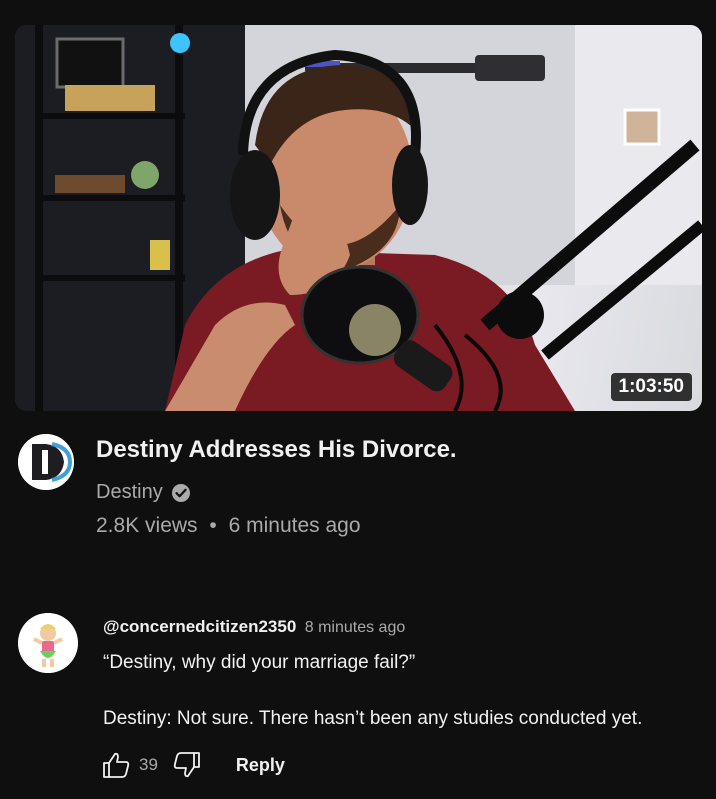  Describe the element at coordinates (180, 492) in the screenshot. I see `verified-check-icon` at that location.